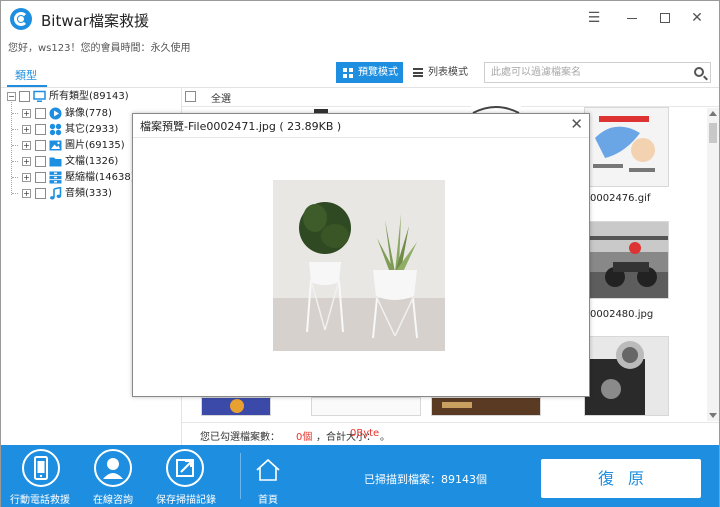 This screenshot has height=507, width=720. I want to click on music-icon, so click(55, 193).